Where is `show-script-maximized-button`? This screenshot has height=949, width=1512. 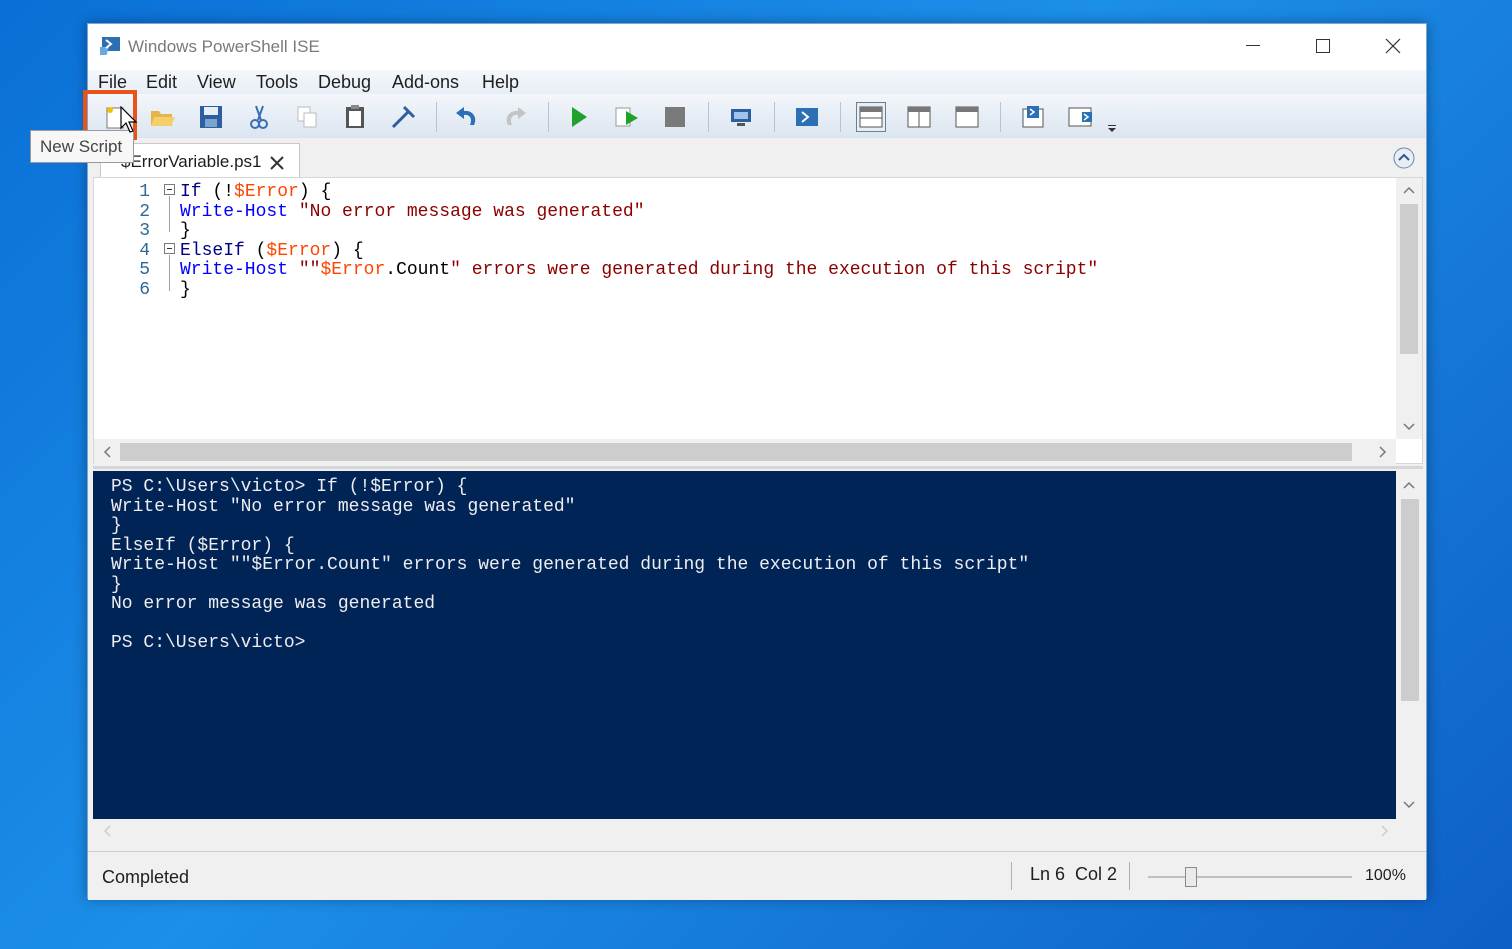 show-script-maximized-button is located at coordinates (967, 117).